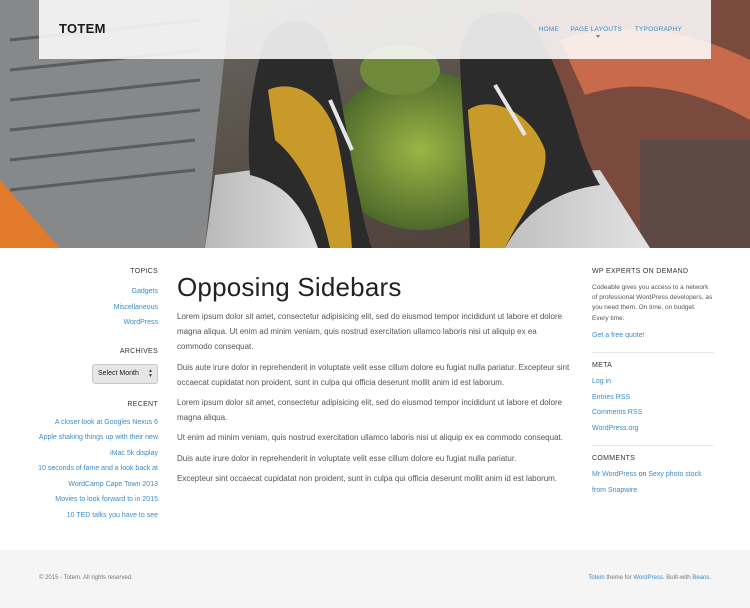 The height and width of the screenshot is (608, 750). I want to click on site-header: TOTEM HOME PAGE LAYOUTS TYPOGRAPHY, so click(375, 29).